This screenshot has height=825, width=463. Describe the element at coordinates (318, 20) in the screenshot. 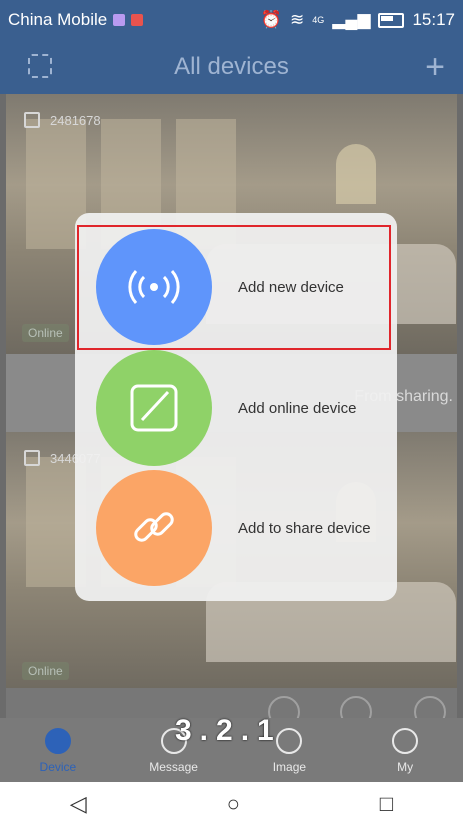

I see `network-type: 4G` at that location.